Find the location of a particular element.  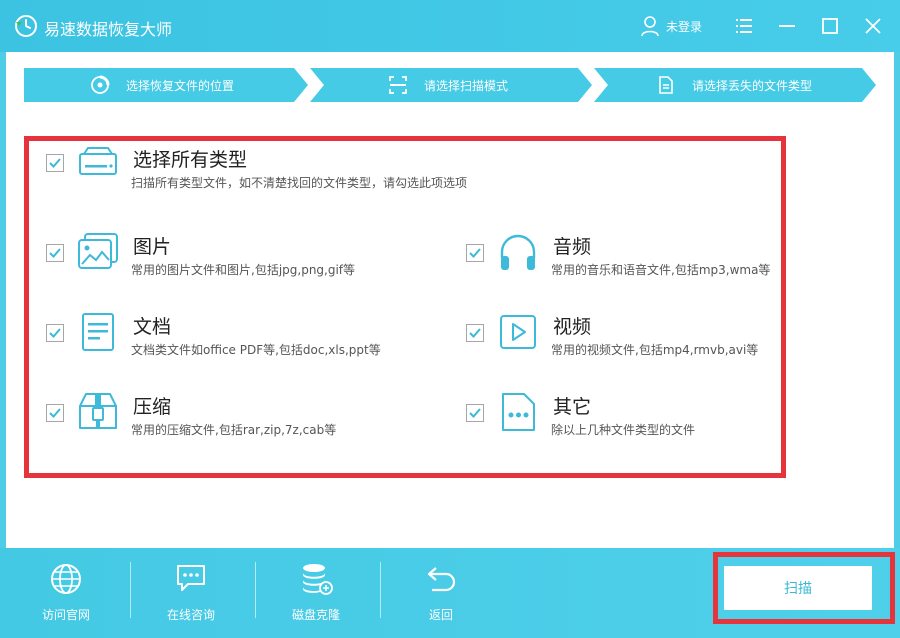

globe-icon is located at coordinates (66, 579).